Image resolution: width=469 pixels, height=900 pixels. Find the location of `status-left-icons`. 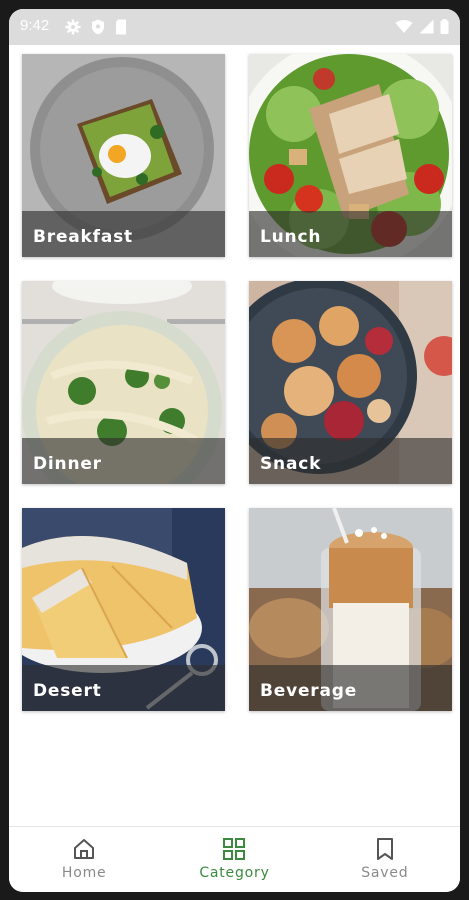

status-left-icons is located at coordinates (96, 27).